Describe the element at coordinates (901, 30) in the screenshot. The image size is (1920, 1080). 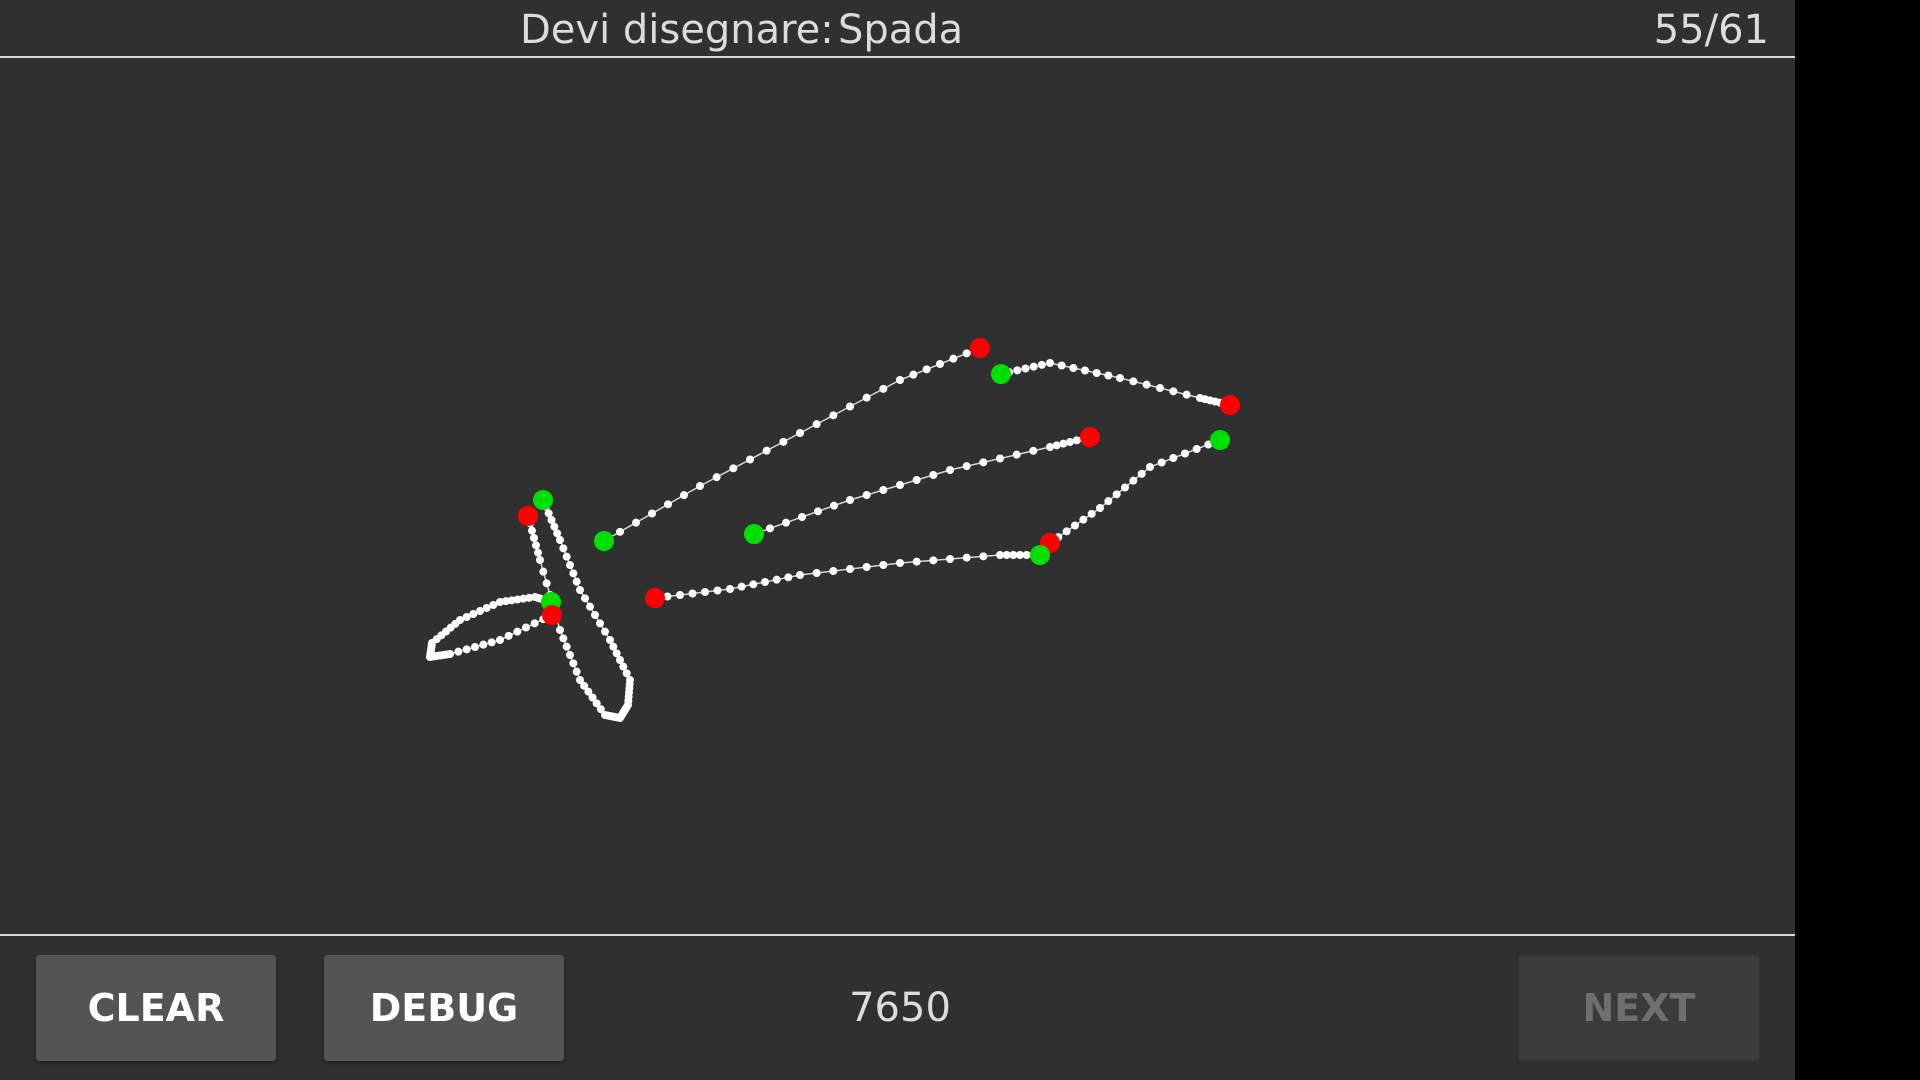
I see `target-word: Spada` at that location.